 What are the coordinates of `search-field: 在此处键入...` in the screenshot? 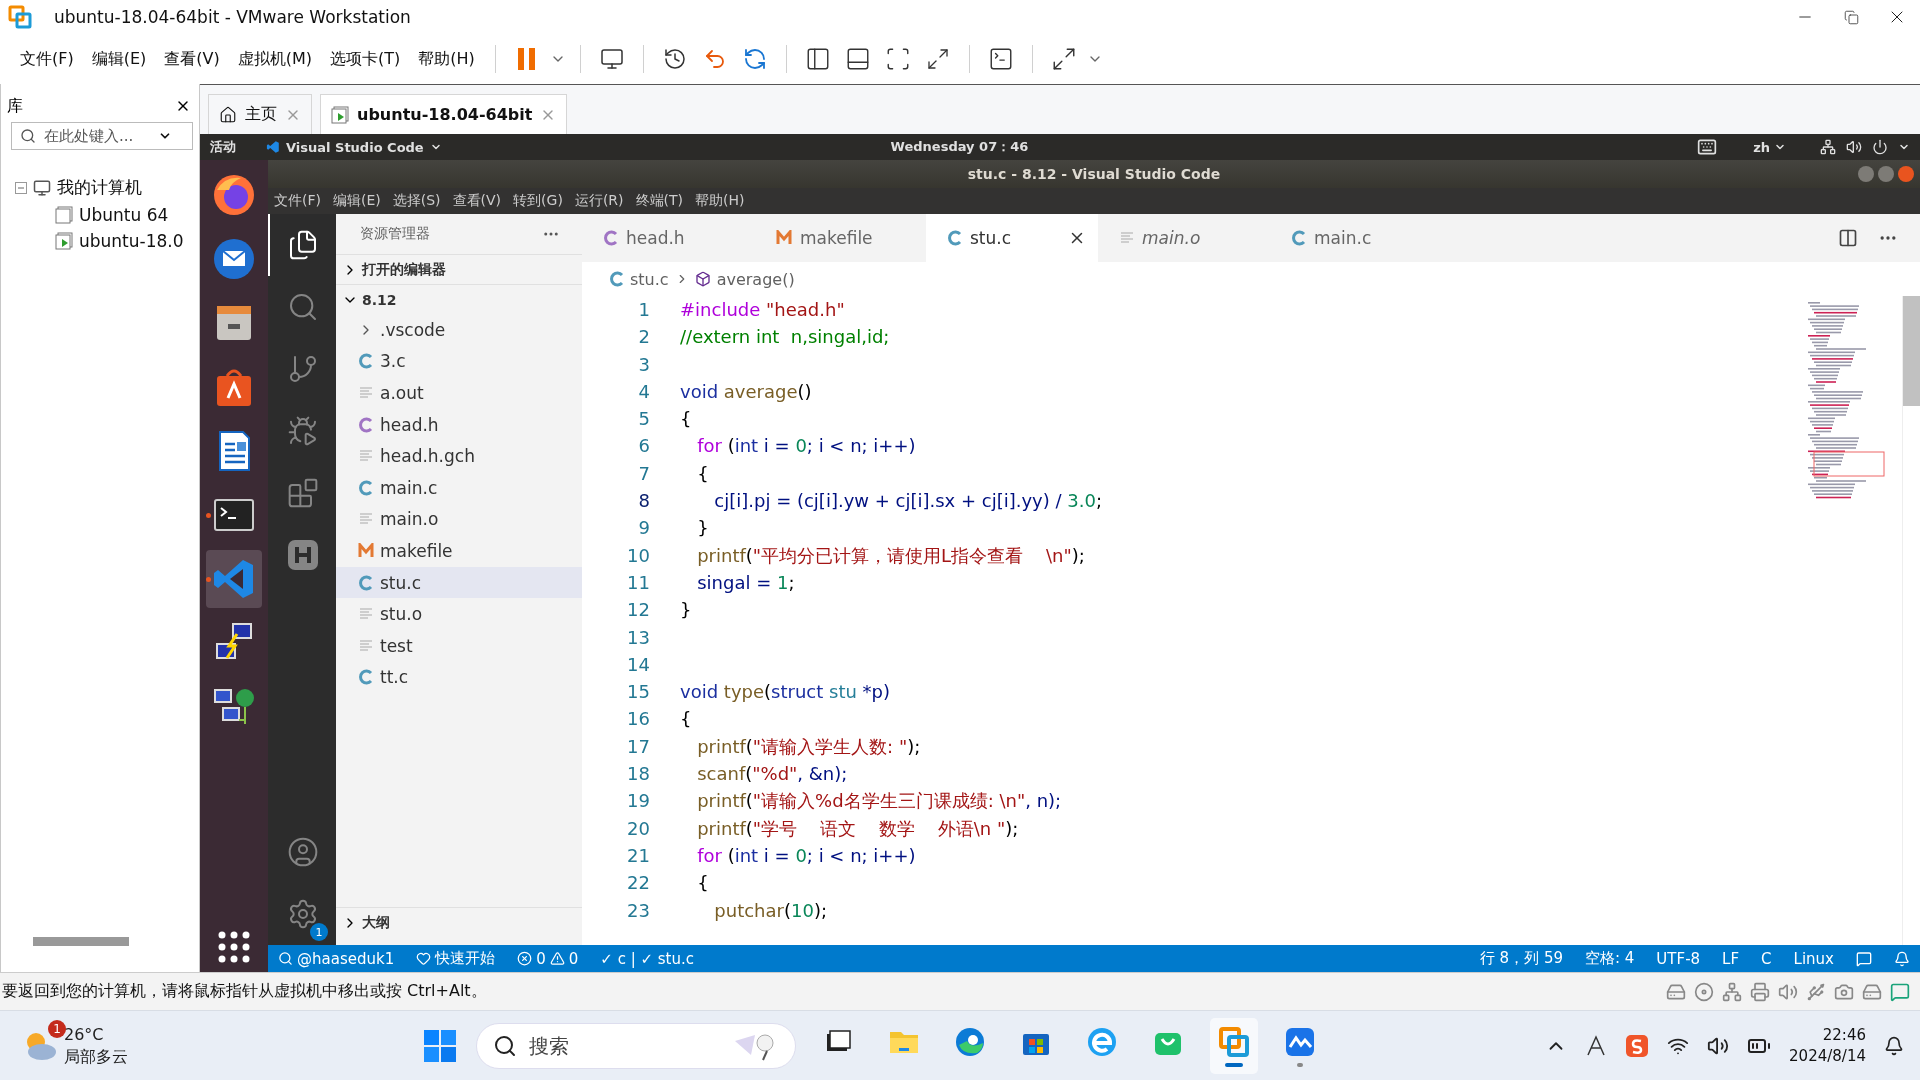 It's located at (102, 136).